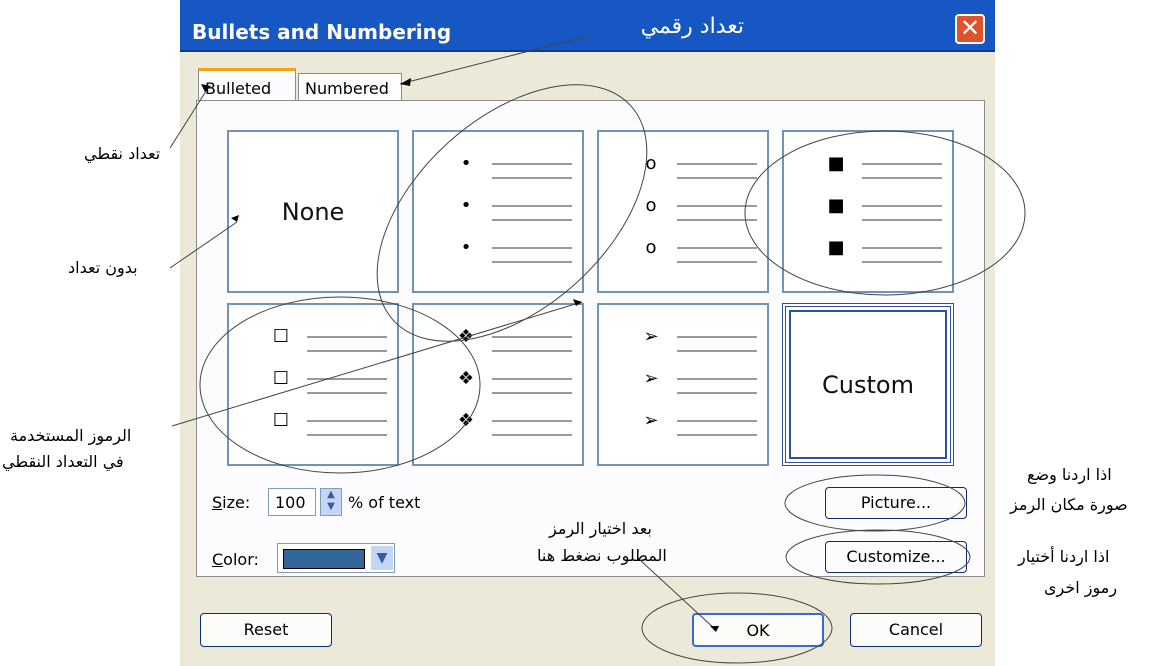 The image size is (1164, 666). I want to click on color-label: Color:, so click(235, 559).